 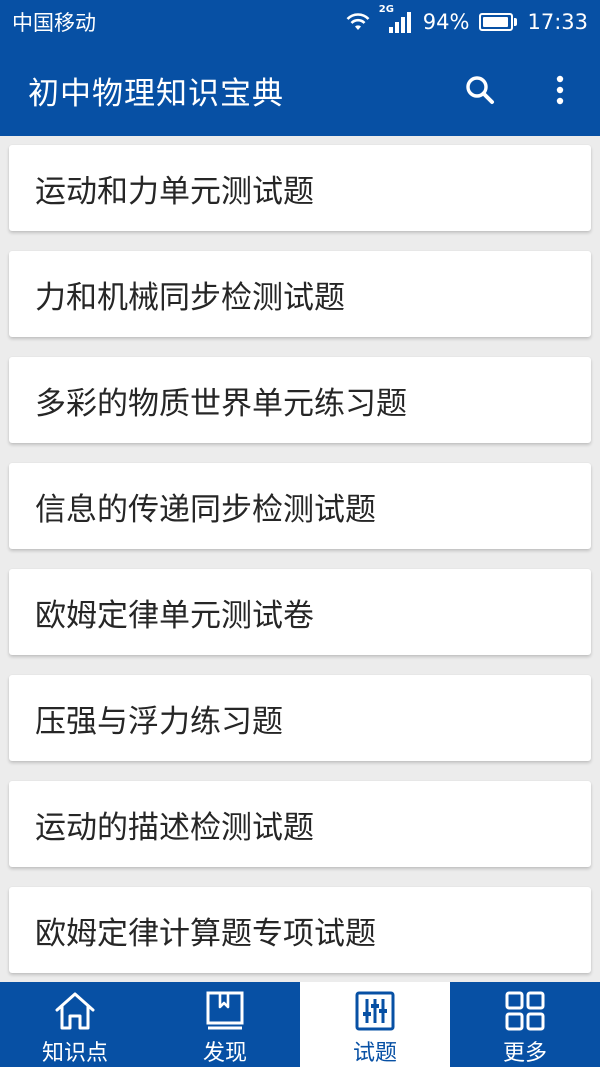 What do you see at coordinates (174, 191) in the screenshot?
I see `list-item-label: 运动和力单元测试题` at bounding box center [174, 191].